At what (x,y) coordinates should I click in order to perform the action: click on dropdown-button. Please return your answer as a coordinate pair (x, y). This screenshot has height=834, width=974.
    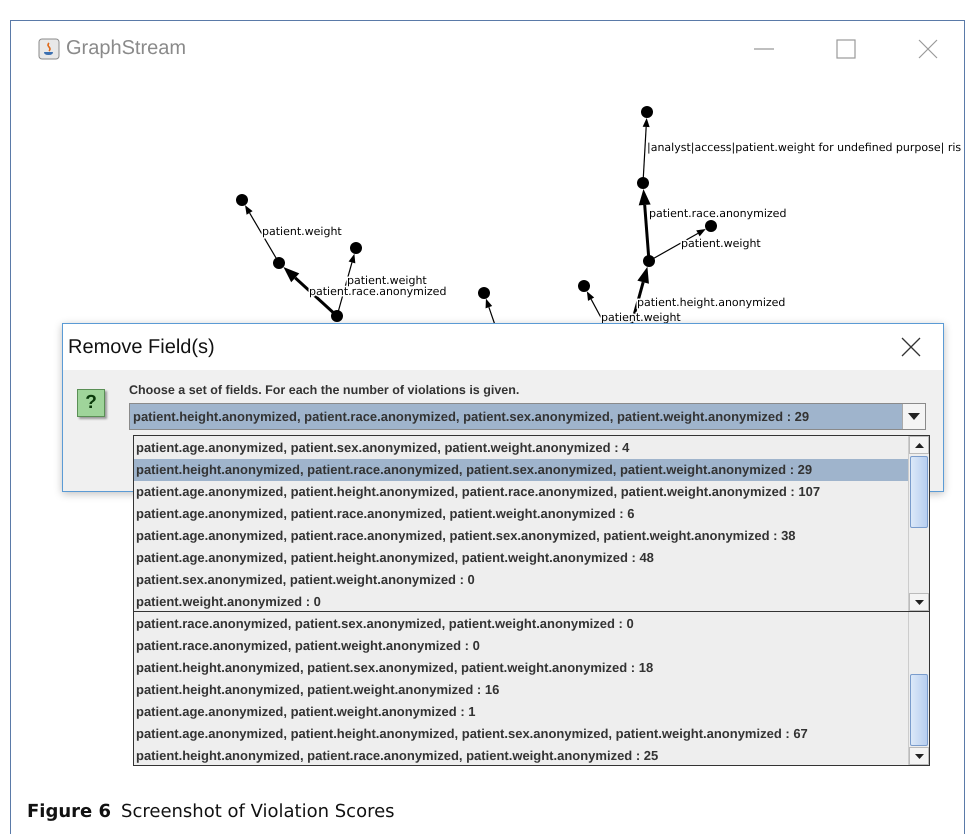
    Looking at the image, I should click on (913, 416).